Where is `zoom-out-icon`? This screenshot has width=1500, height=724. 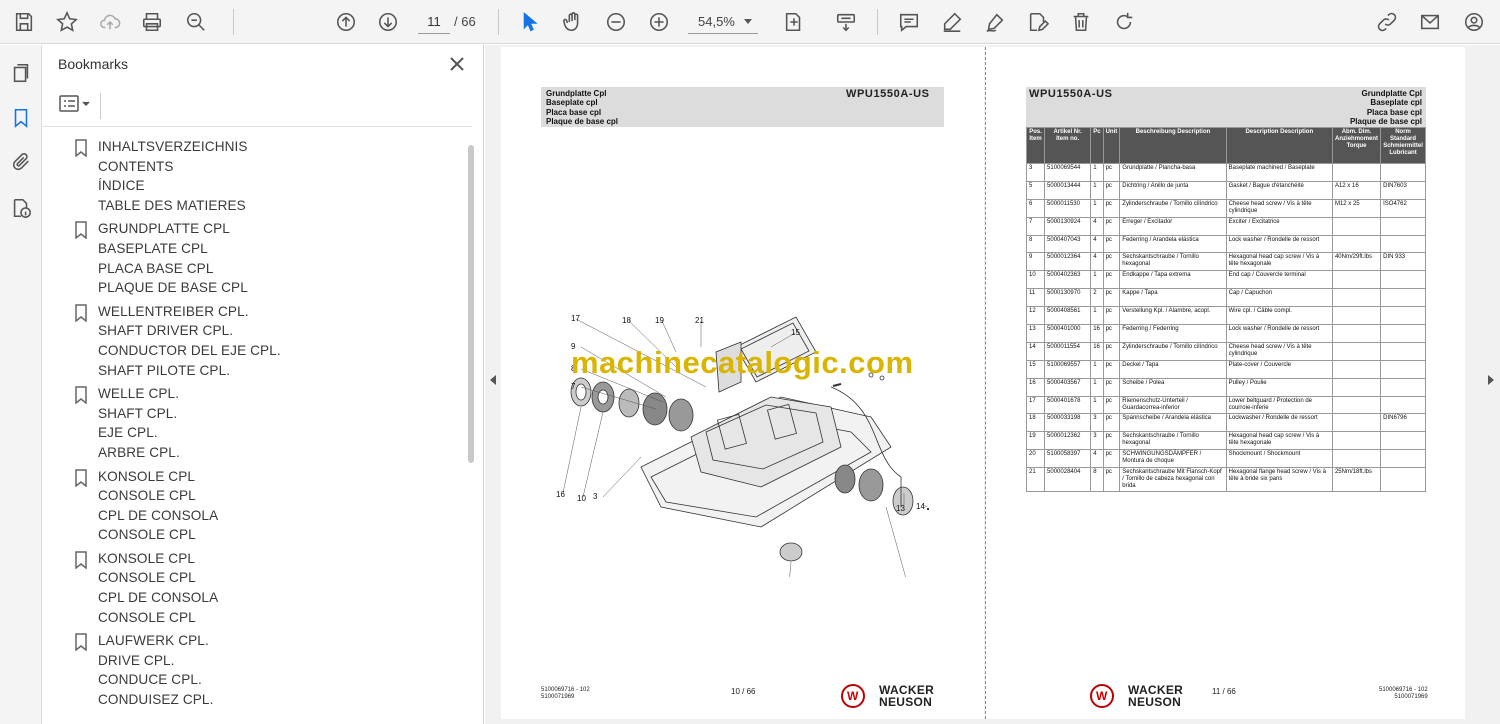 zoom-out-icon is located at coordinates (616, 22).